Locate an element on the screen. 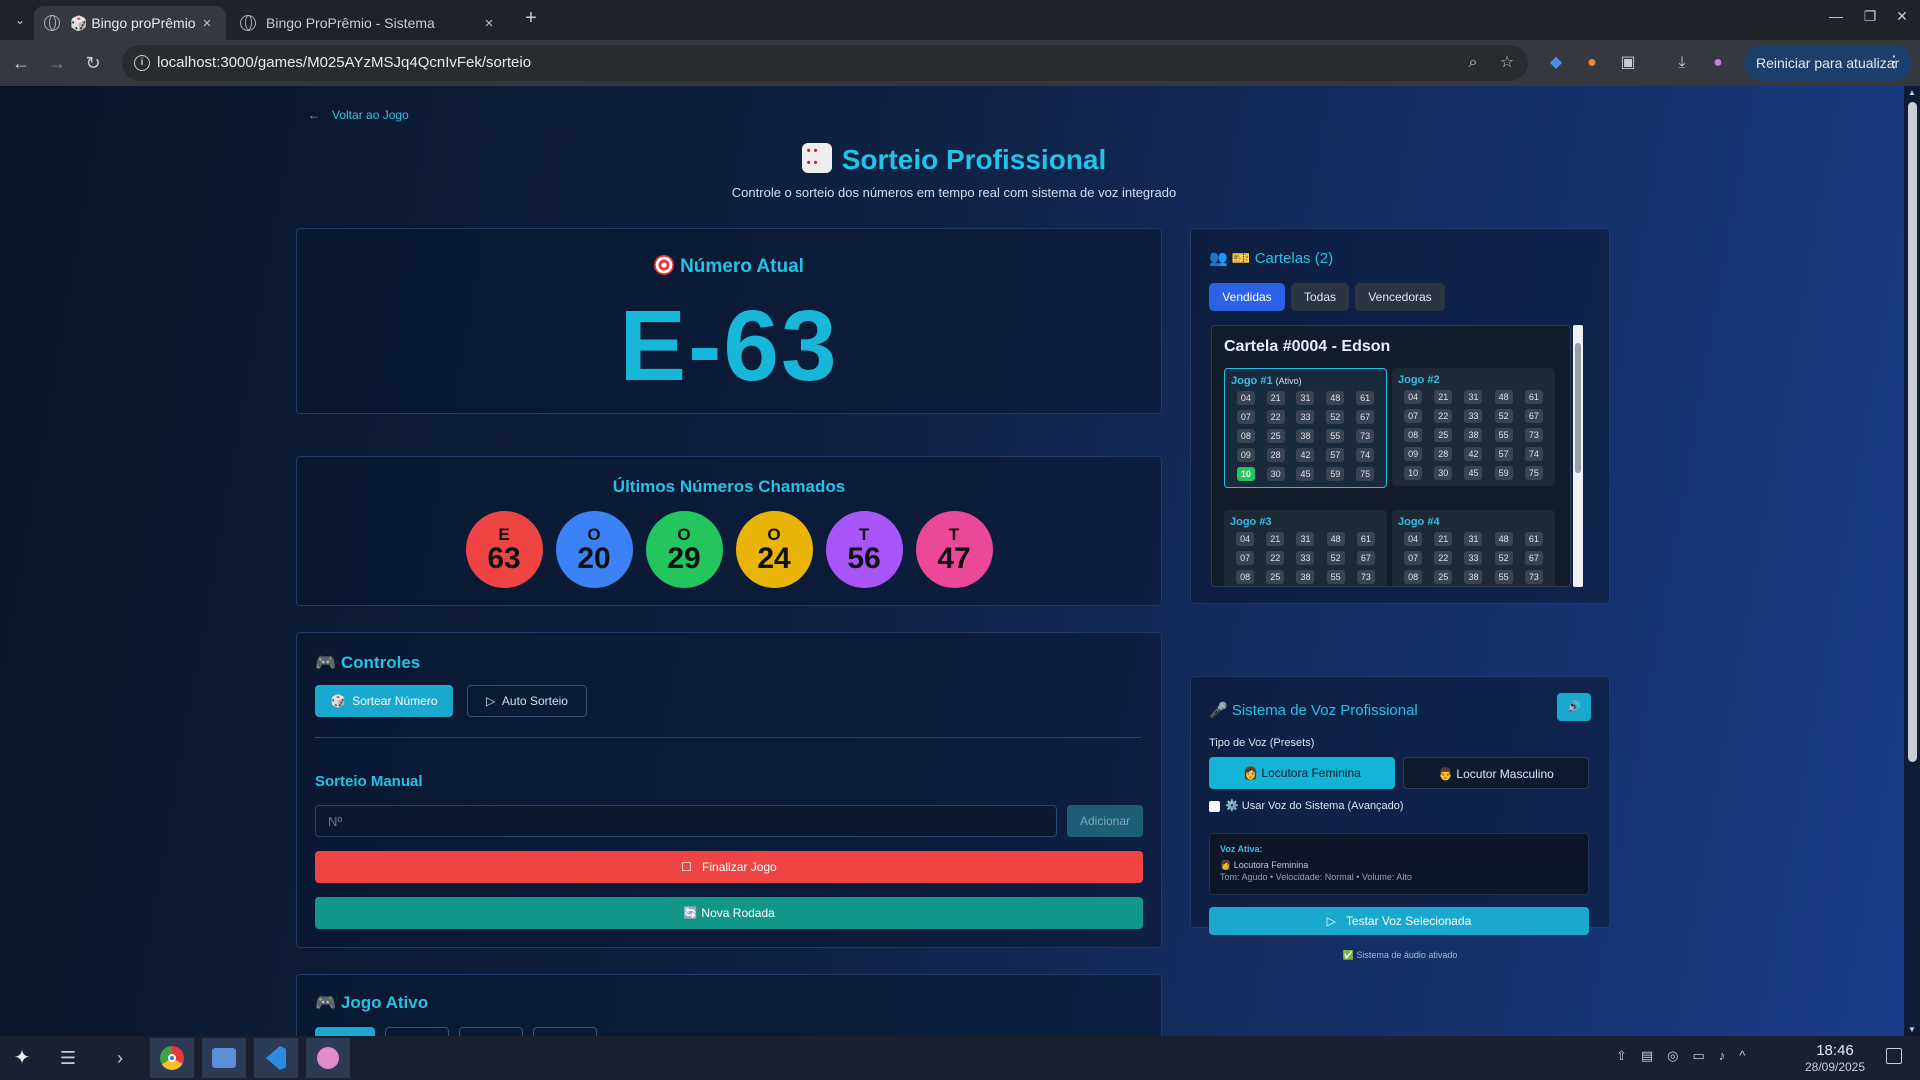 The image size is (1920, 1080). vscode-taskbar-item is located at coordinates (276, 1058).